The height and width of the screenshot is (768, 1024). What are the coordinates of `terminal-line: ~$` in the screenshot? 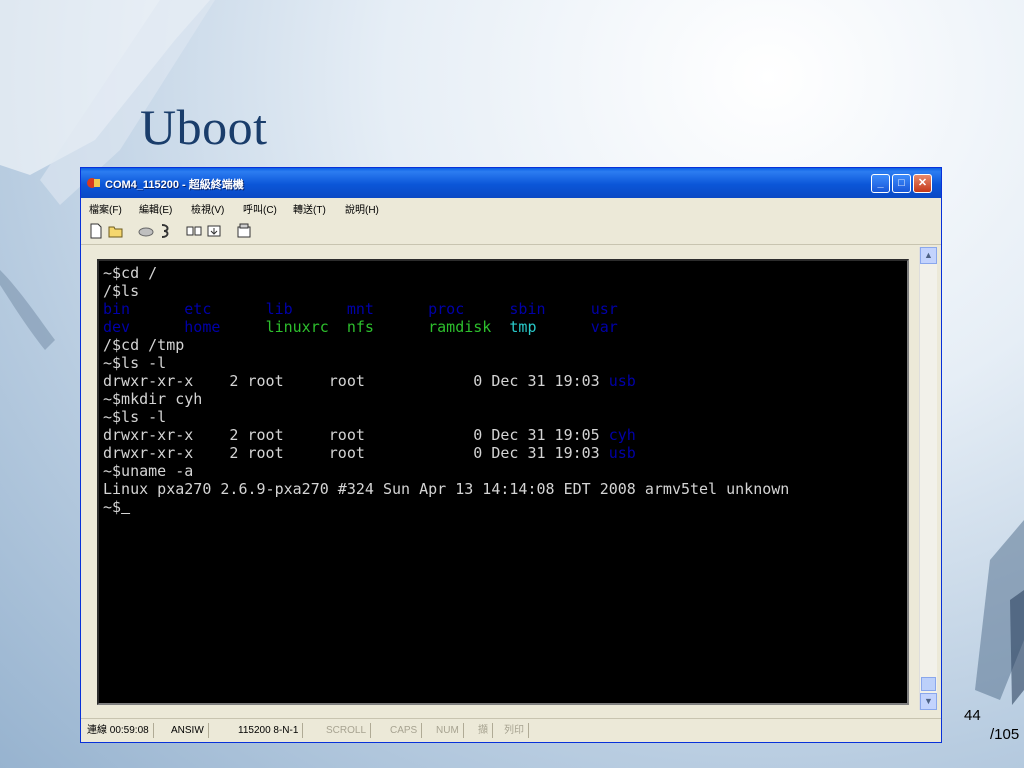 It's located at (112, 507).